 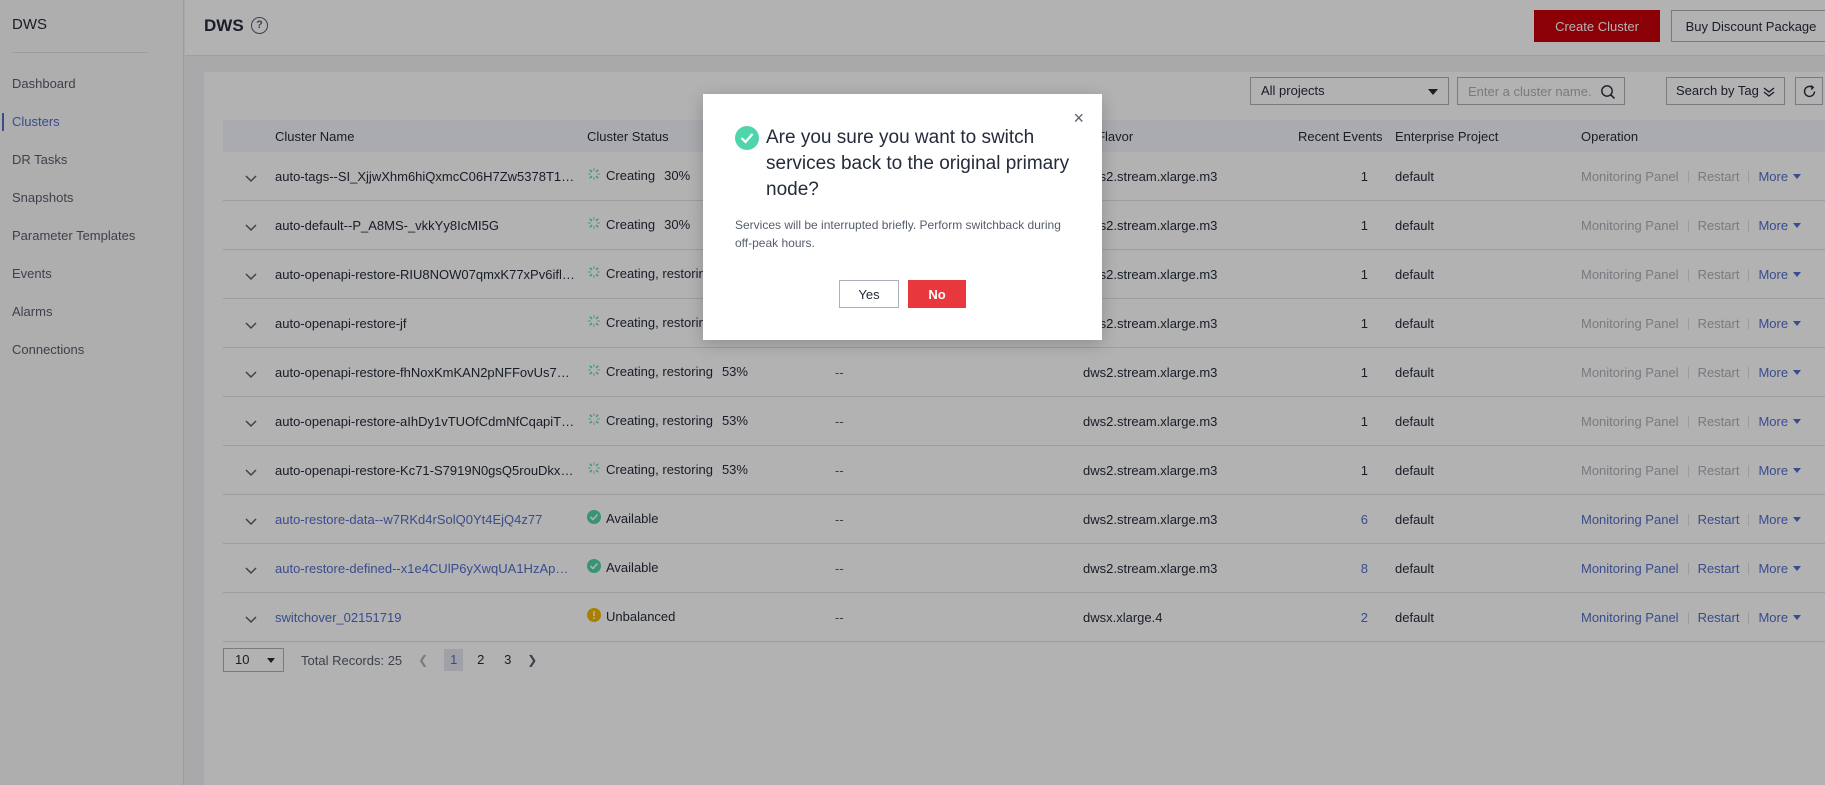 I want to click on success-check-icon, so click(x=747, y=138).